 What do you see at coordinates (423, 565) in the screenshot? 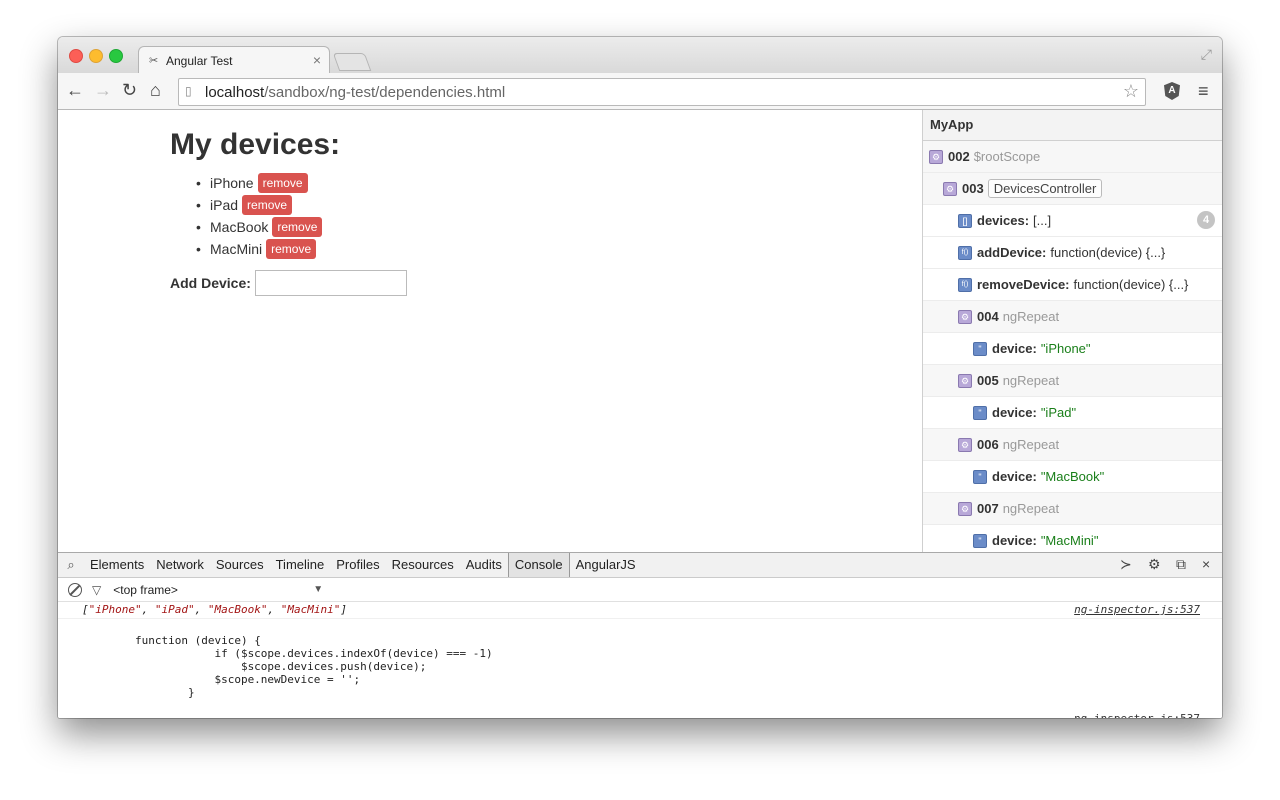
I see `tab-resources: Resources` at bounding box center [423, 565].